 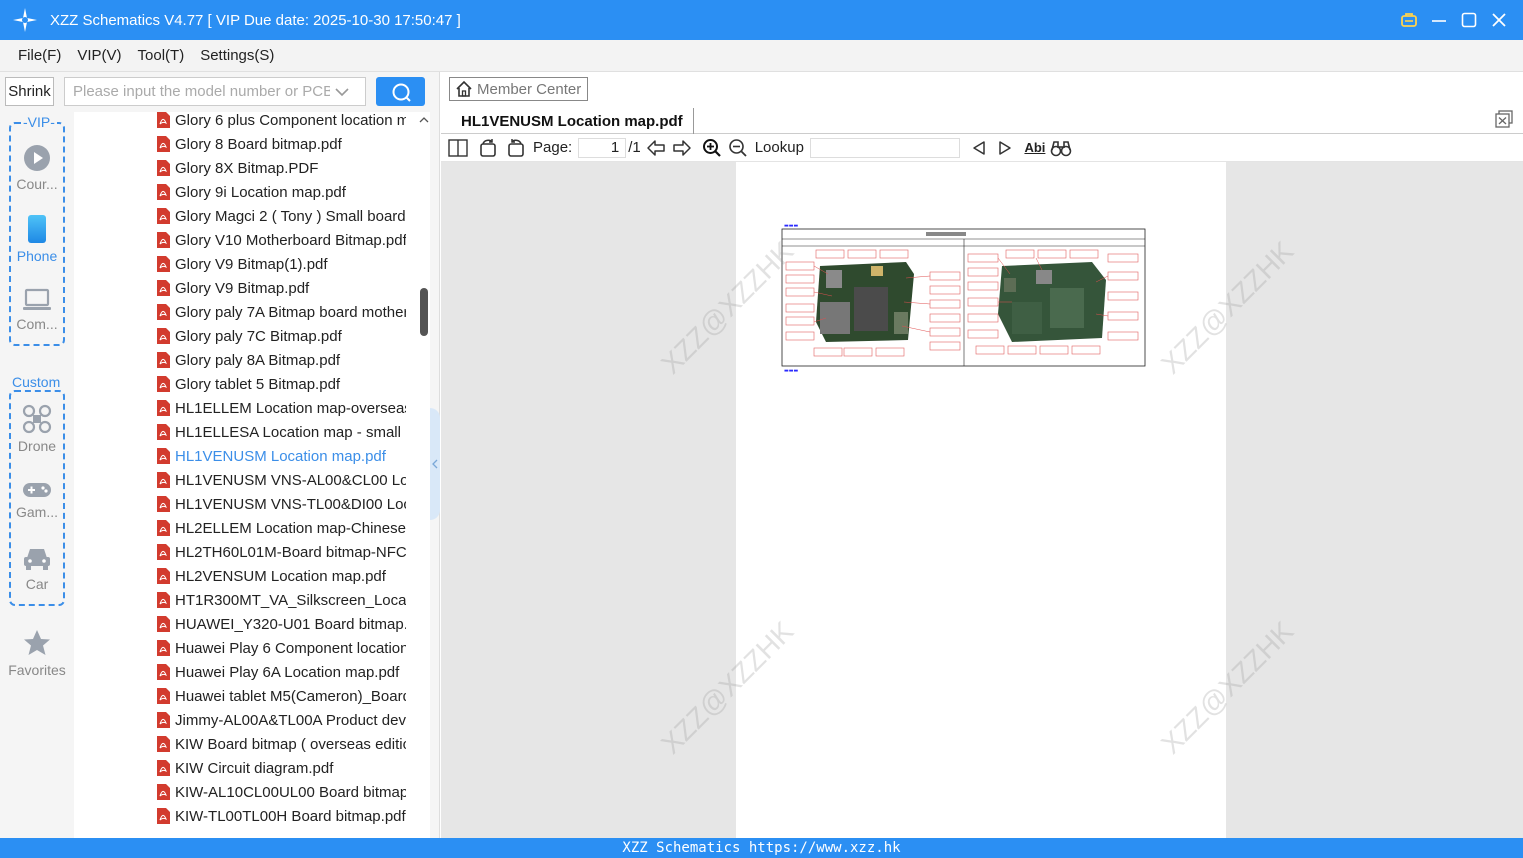 What do you see at coordinates (37, 229) in the screenshot?
I see `phone-icon` at bounding box center [37, 229].